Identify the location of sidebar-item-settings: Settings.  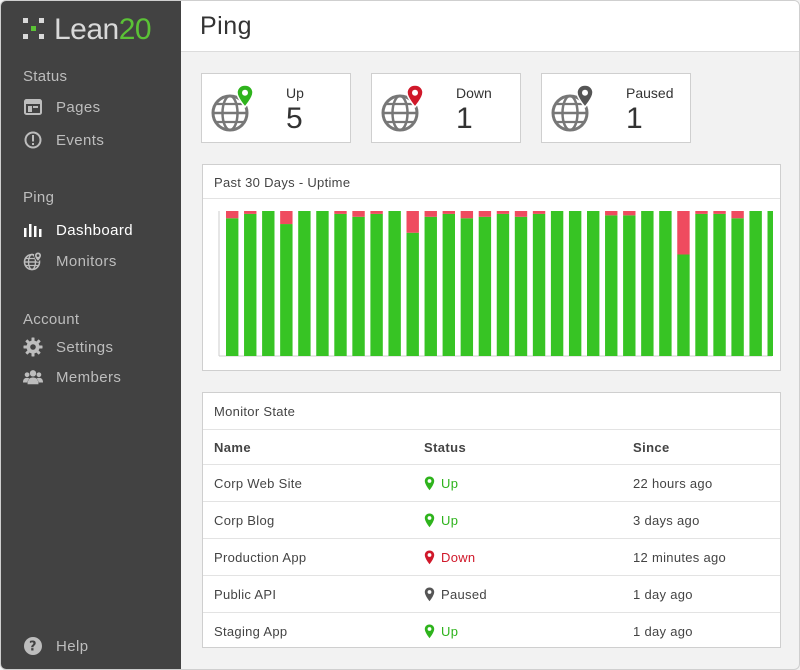
(68, 347).